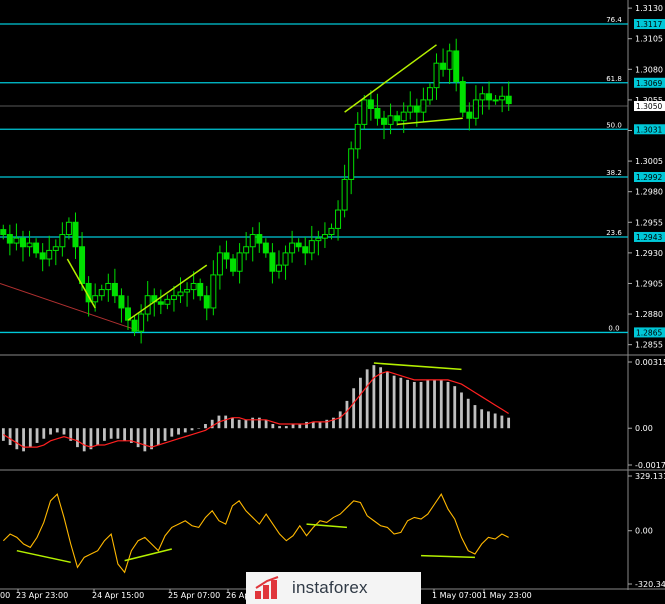  Describe the element at coordinates (267, 587) in the screenshot. I see `instaforex-logo-icon` at that location.